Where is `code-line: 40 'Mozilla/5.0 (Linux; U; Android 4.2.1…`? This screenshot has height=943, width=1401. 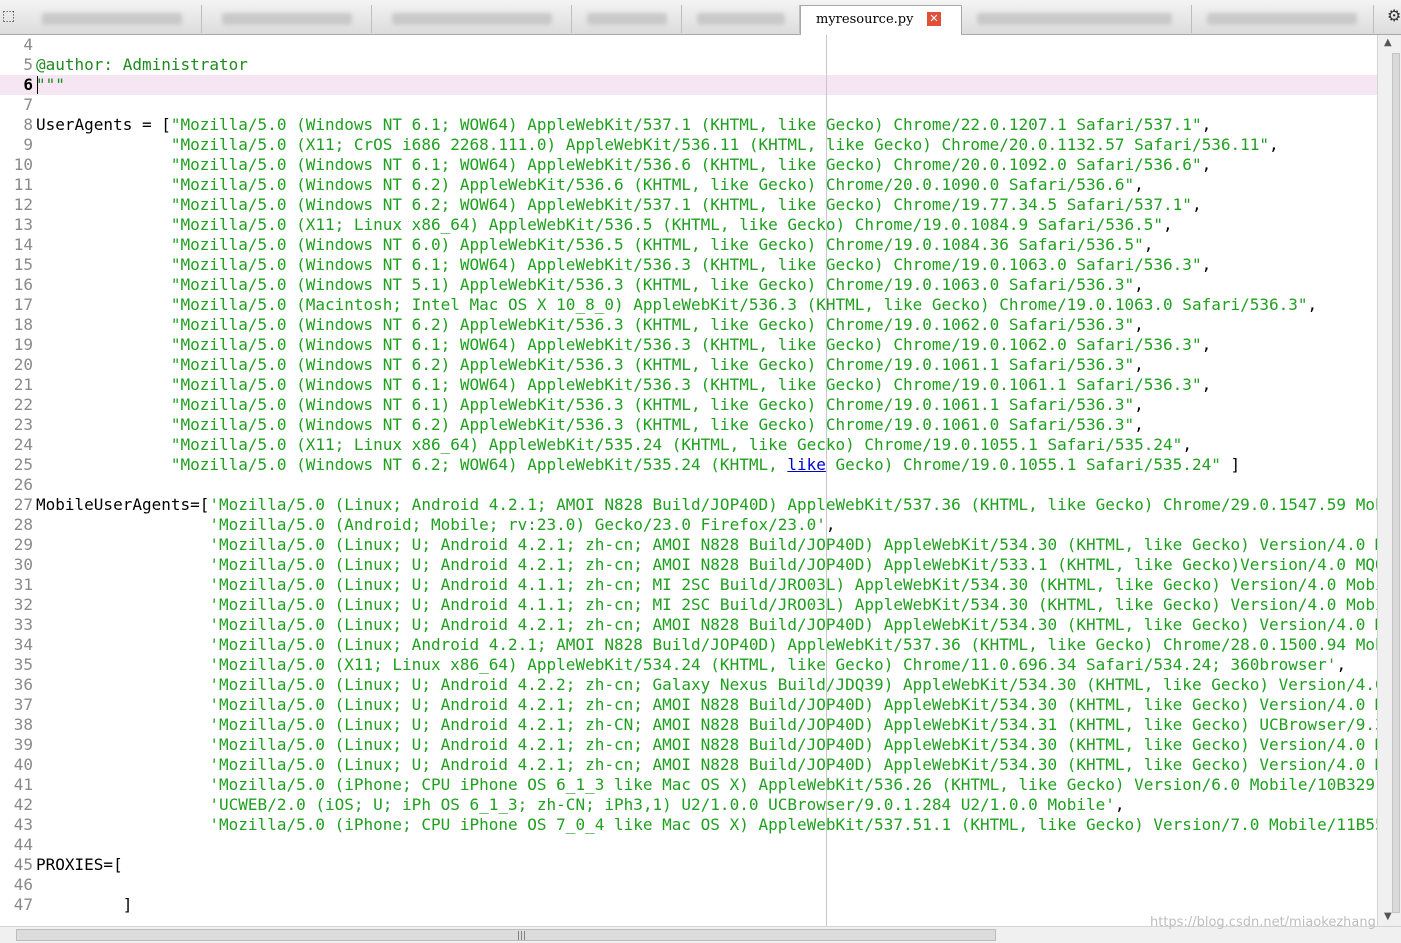 code-line: 40 'Mozilla/5.0 (Linux; U; Android 4.2.1… is located at coordinates (688, 765).